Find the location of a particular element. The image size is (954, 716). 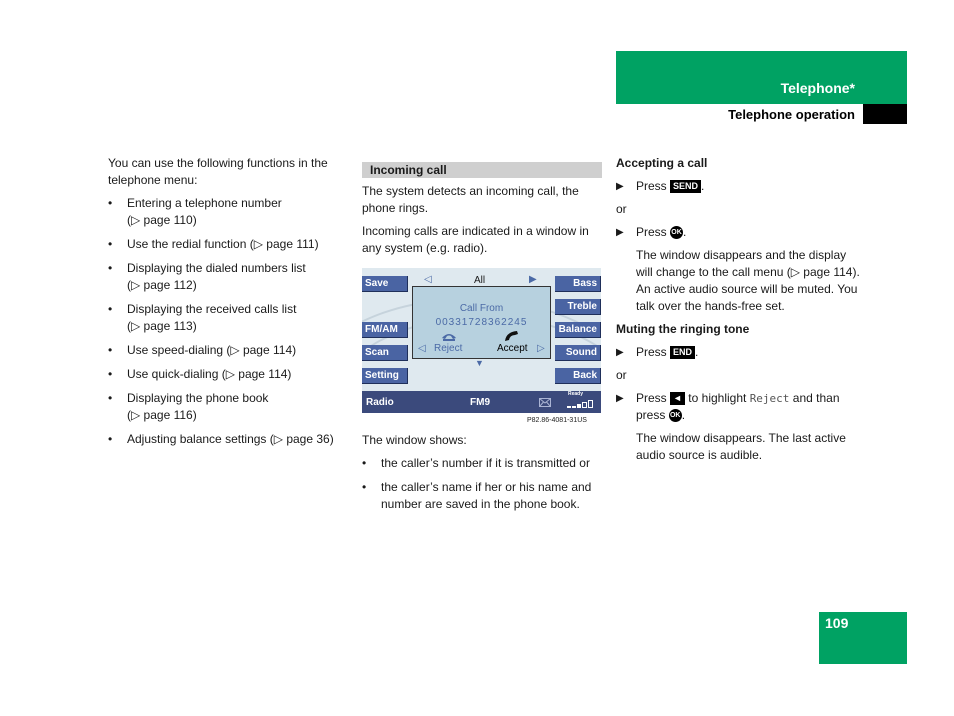

subsection-title: Telephone operation is located at coordinates (791, 114).